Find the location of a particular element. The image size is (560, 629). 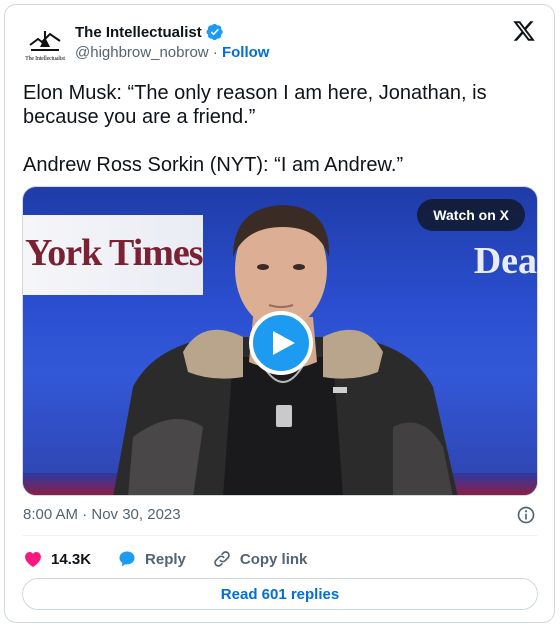

read-replies-button: Read 601 replies is located at coordinates (280, 594).